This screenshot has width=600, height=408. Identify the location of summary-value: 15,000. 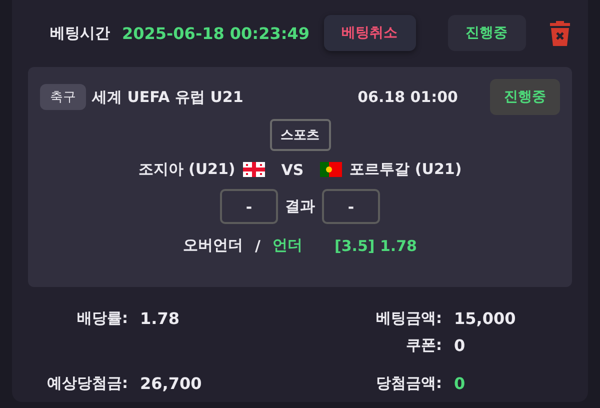
(485, 319).